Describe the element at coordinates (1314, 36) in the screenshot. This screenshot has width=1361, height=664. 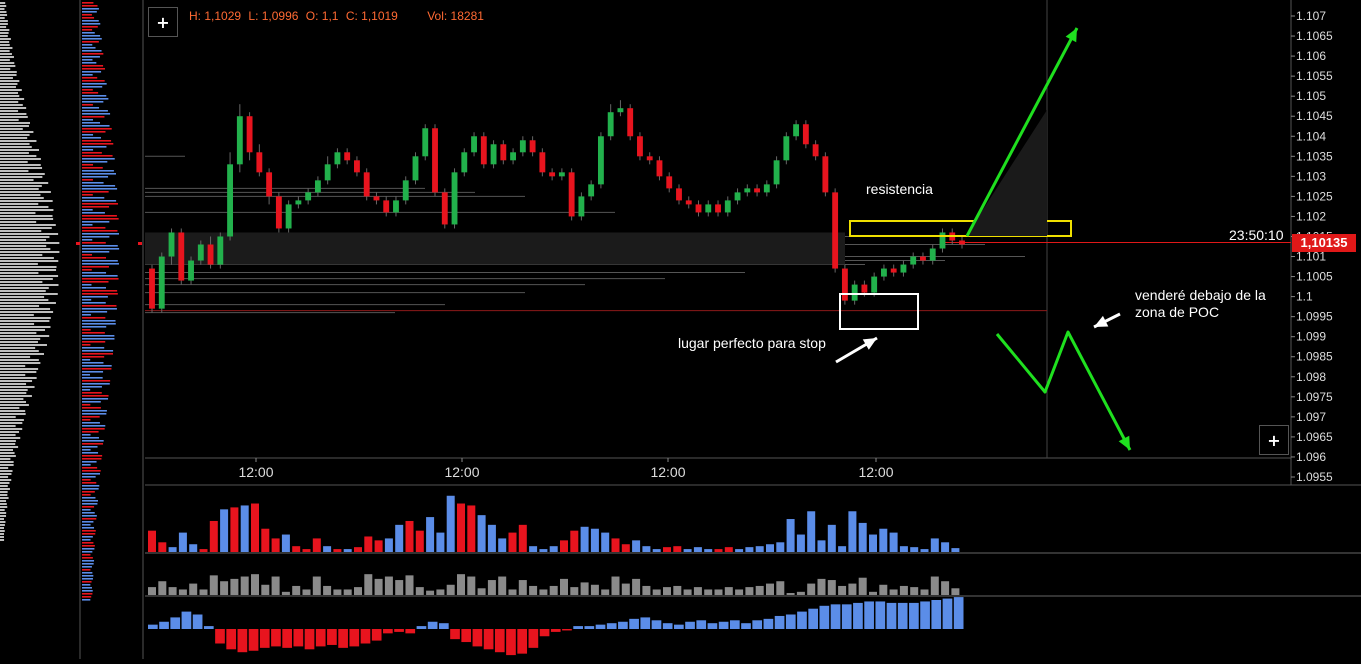
I see `price-tick-label: 1.1065` at that location.